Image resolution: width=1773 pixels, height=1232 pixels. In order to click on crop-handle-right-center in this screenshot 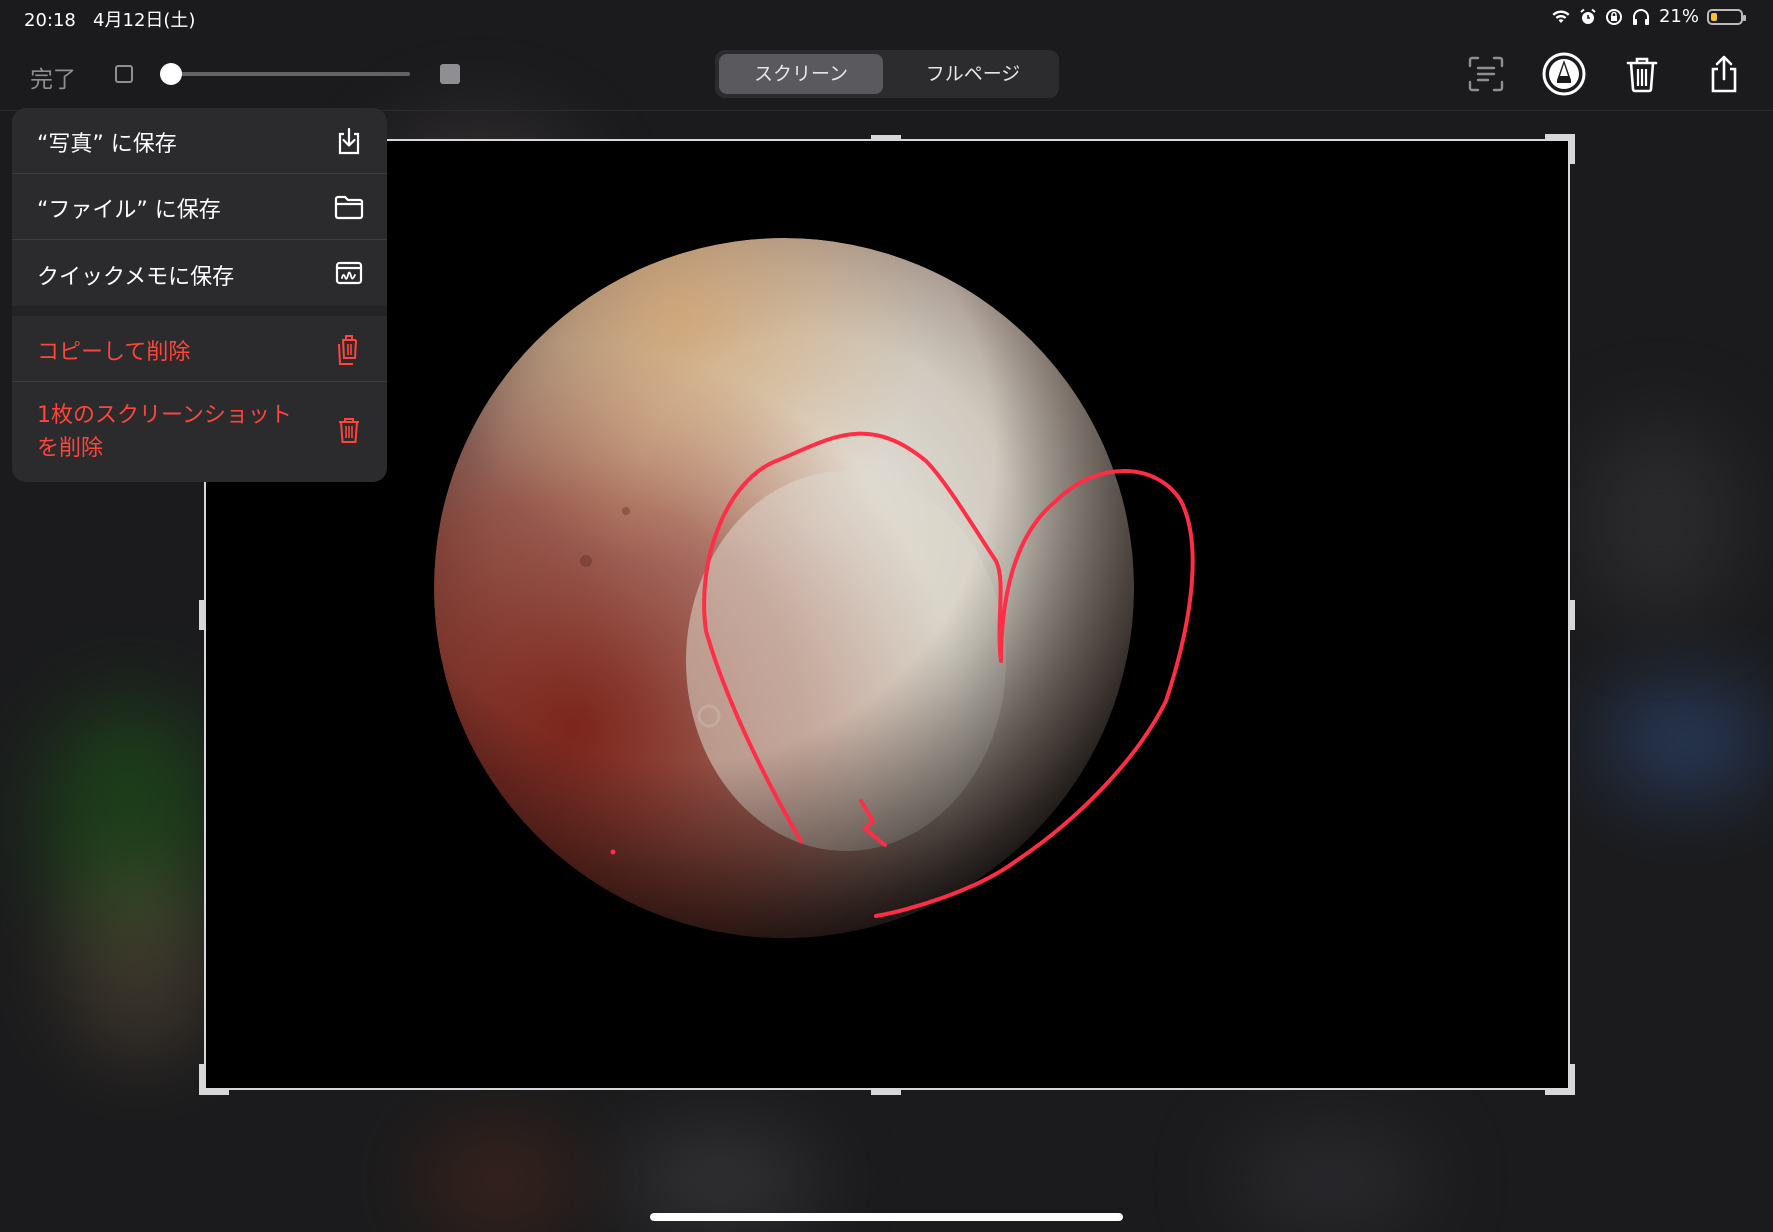, I will do `click(1572, 615)`.